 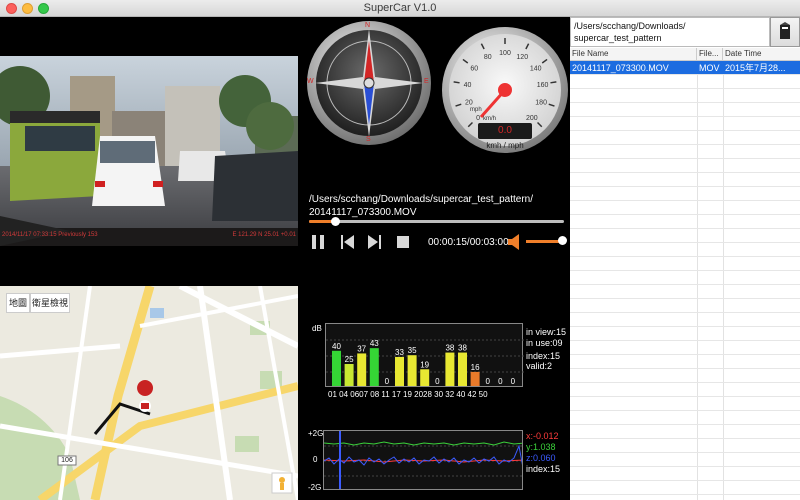 I want to click on title-bar: SuperCar V1.0, so click(x=400, y=8).